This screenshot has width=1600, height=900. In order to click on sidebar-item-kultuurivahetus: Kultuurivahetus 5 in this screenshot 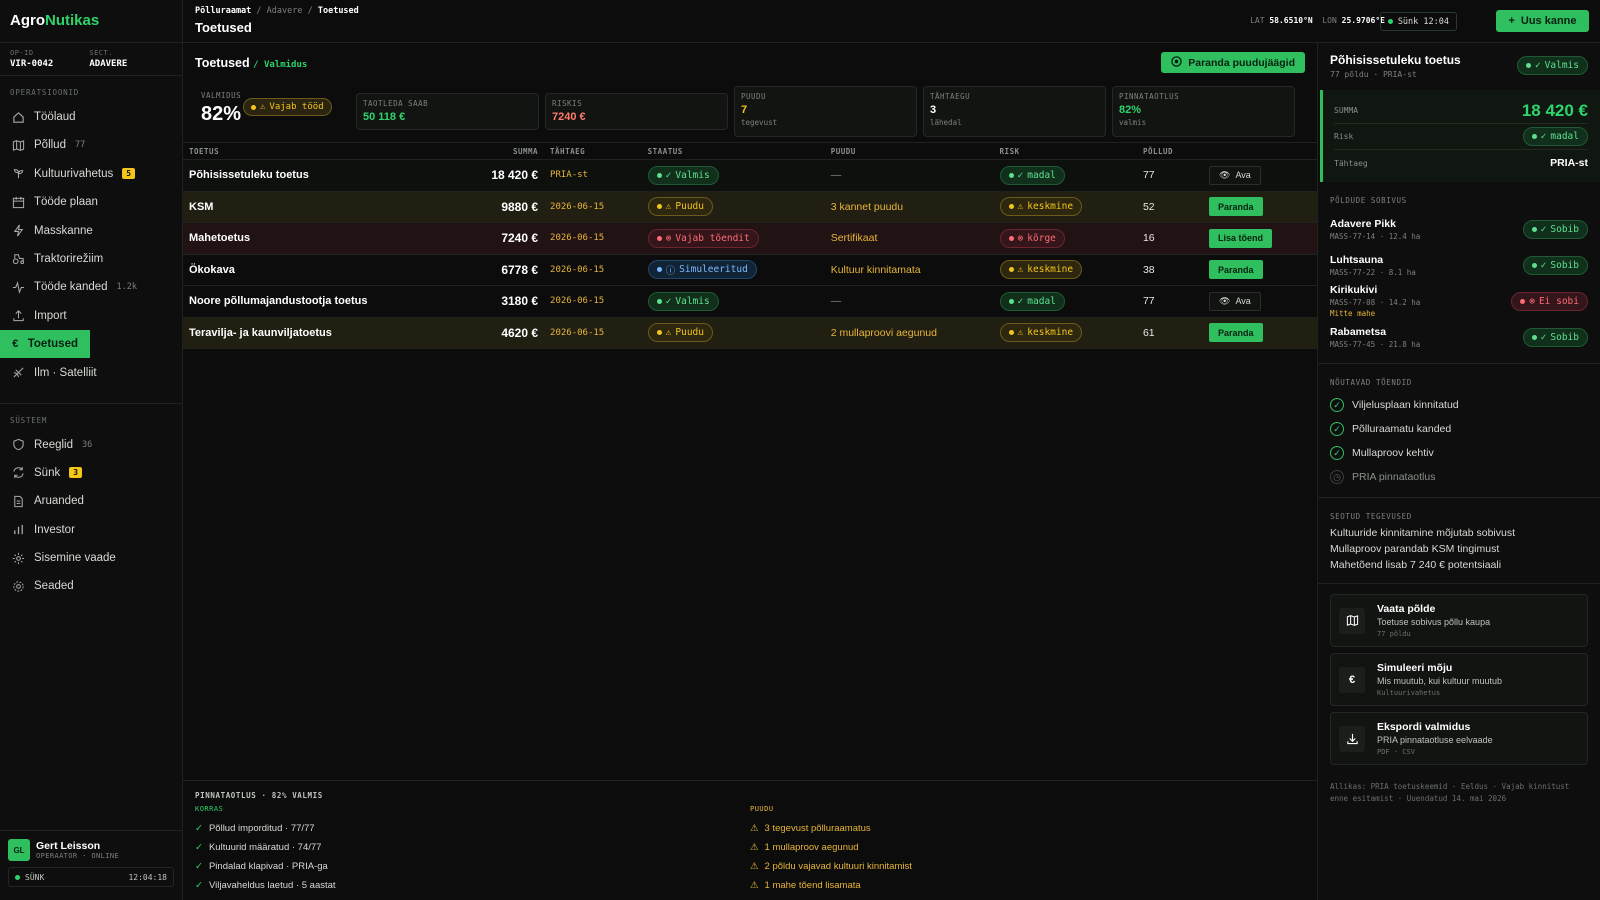, I will do `click(91, 174)`.